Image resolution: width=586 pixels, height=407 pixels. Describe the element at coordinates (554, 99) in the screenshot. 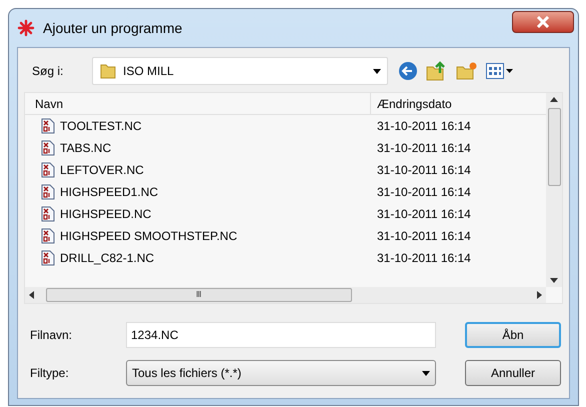

I see `scroll-up-icon` at that location.